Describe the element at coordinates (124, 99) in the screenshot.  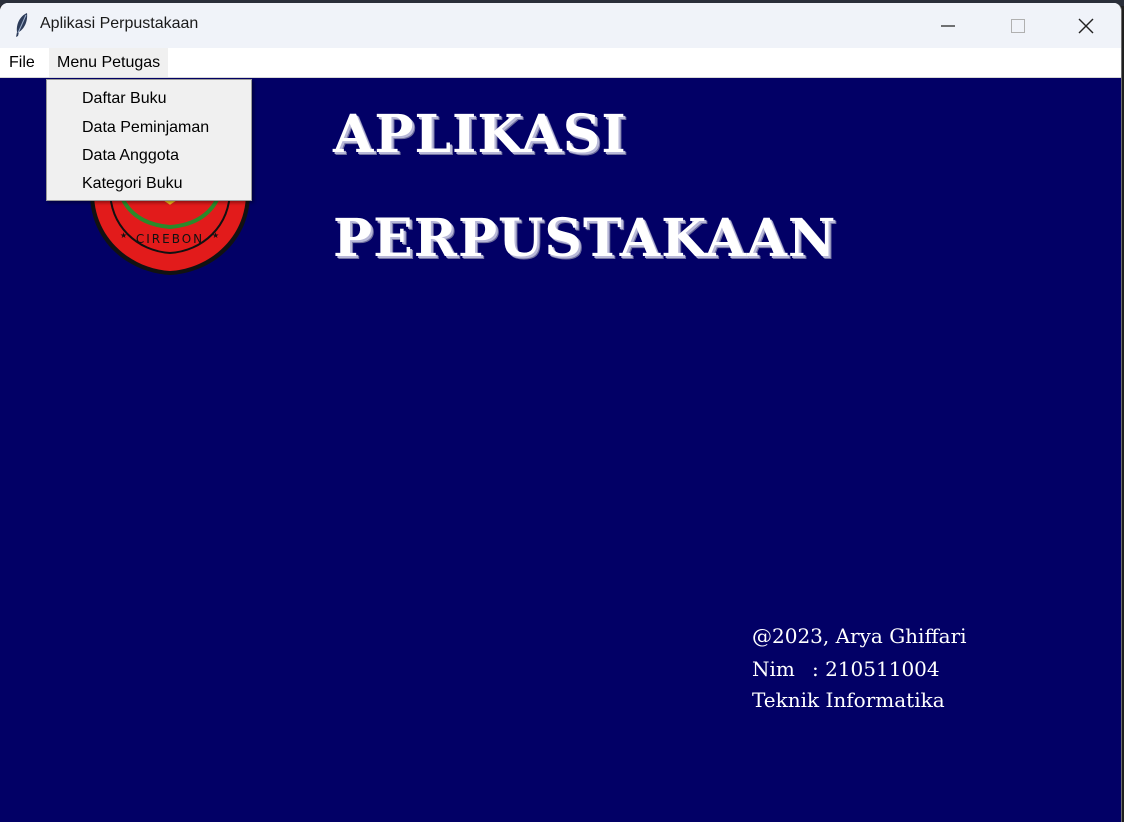
I see `menu-item-daftar-buku: Daftar Buku` at that location.